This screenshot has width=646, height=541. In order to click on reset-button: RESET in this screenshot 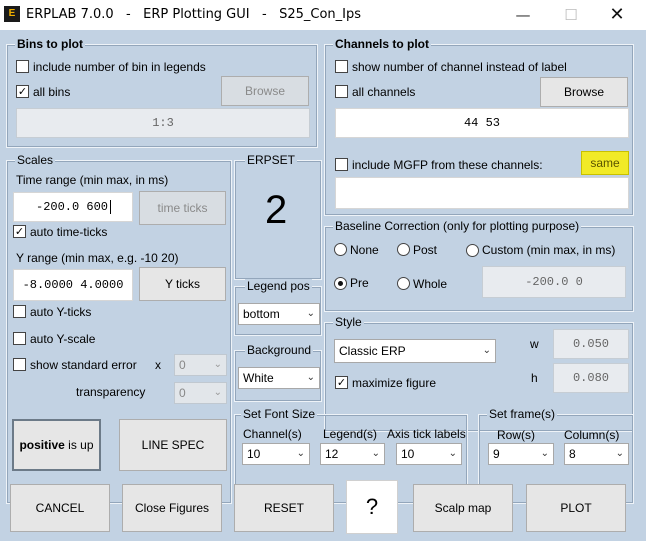, I will do `click(284, 508)`.